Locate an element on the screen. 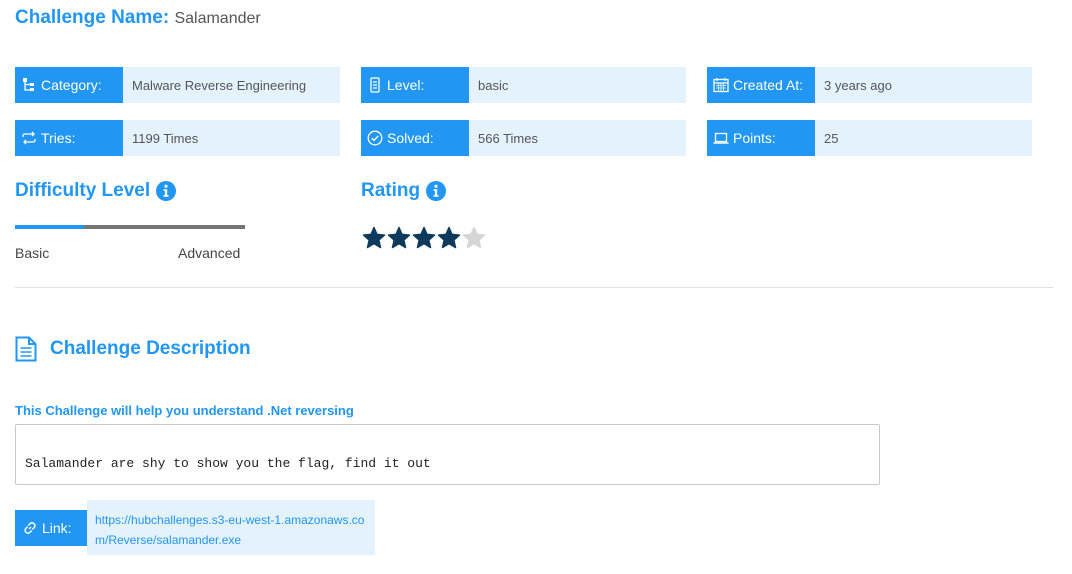 The image size is (1072, 574). difficulty-min-label: Basic is located at coordinates (32, 253).